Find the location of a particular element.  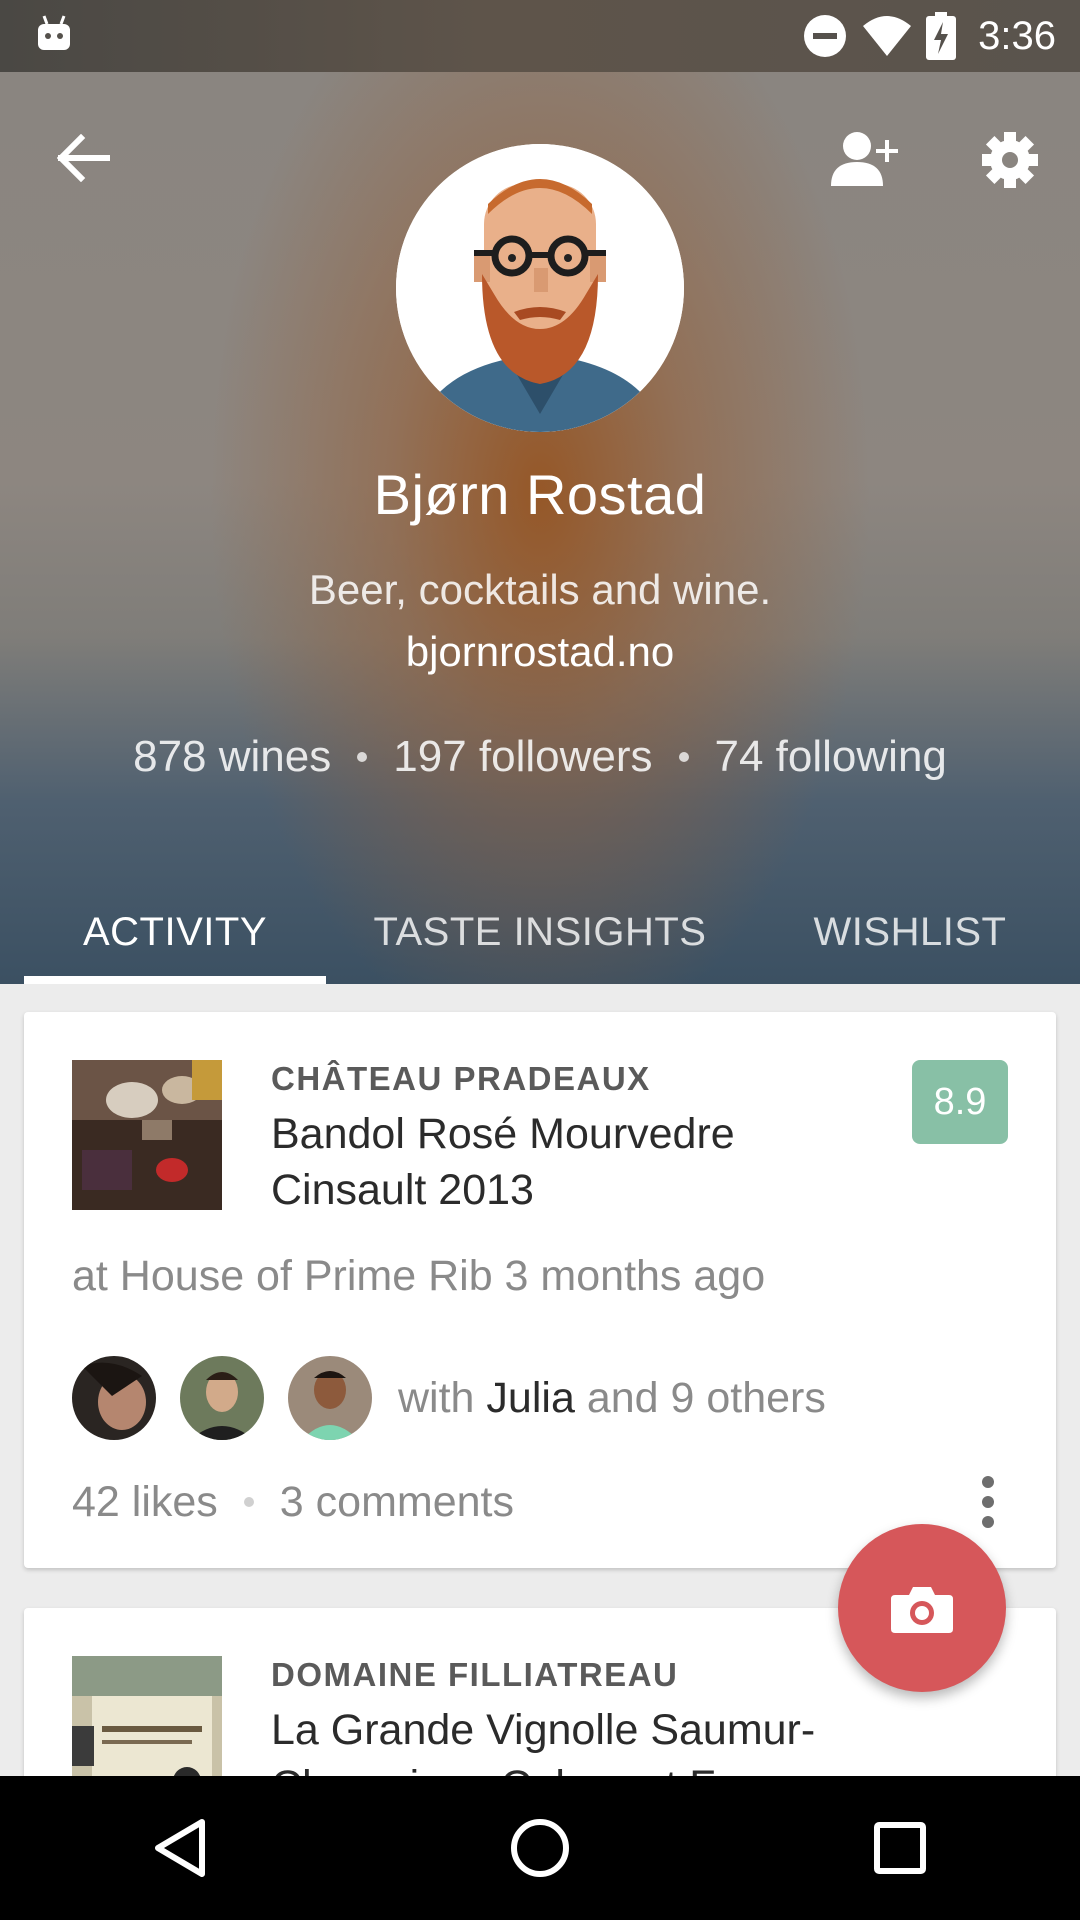

more-vertical-icon is located at coordinates (988, 1502).